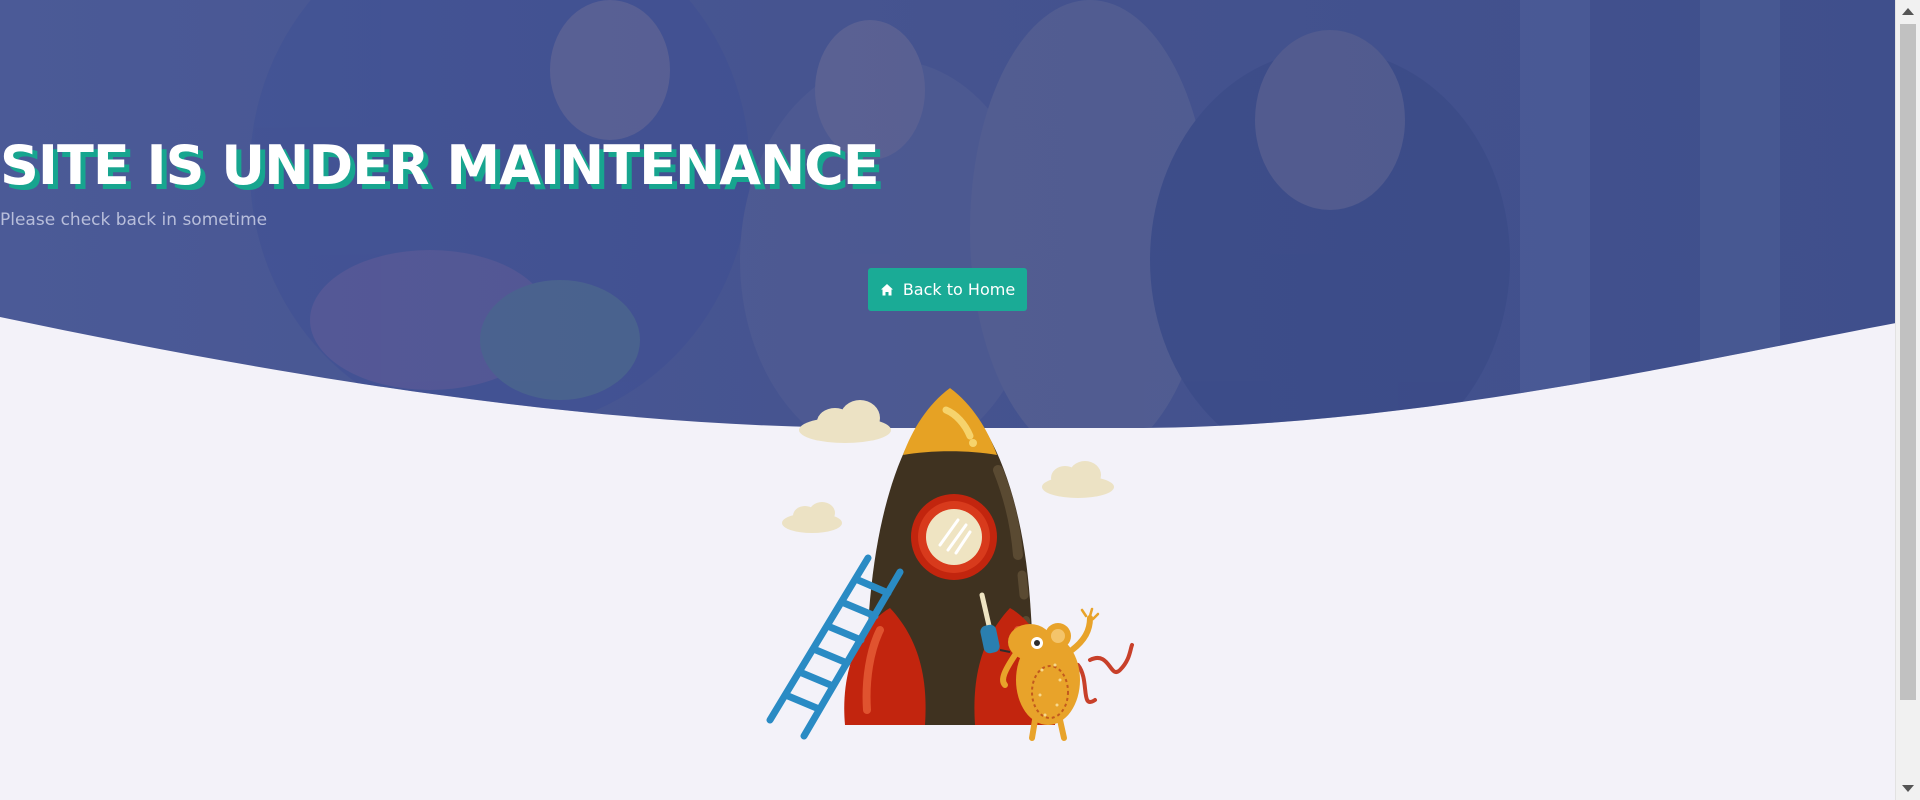 This screenshot has width=1920, height=800. Describe the element at coordinates (134, 220) in the screenshot. I see `page-subtitle: Please check back in sometime` at that location.